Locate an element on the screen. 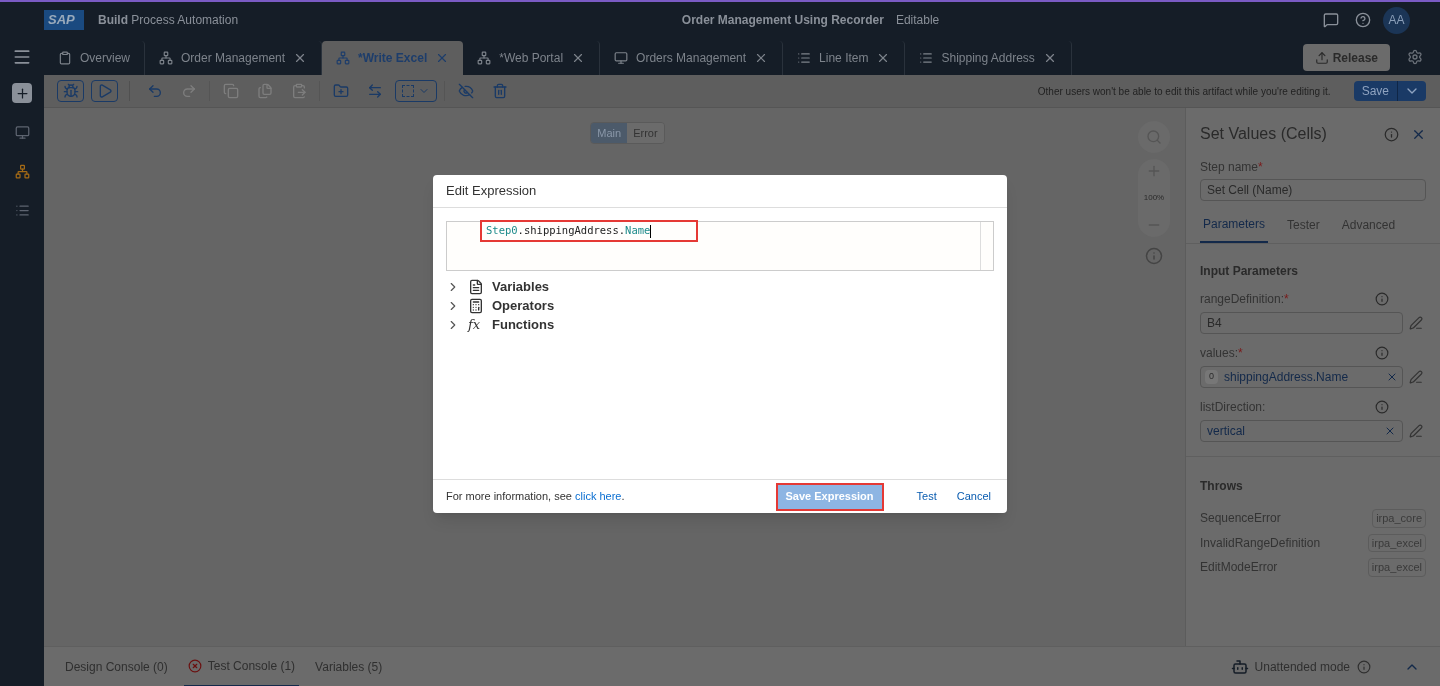 The height and width of the screenshot is (686, 1440). help-icon is located at coordinates (1363, 20).